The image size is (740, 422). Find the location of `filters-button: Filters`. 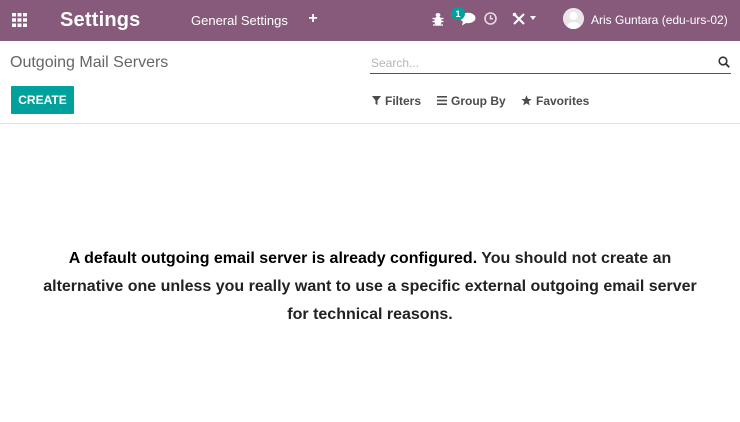

filters-button: Filters is located at coordinates (396, 100).